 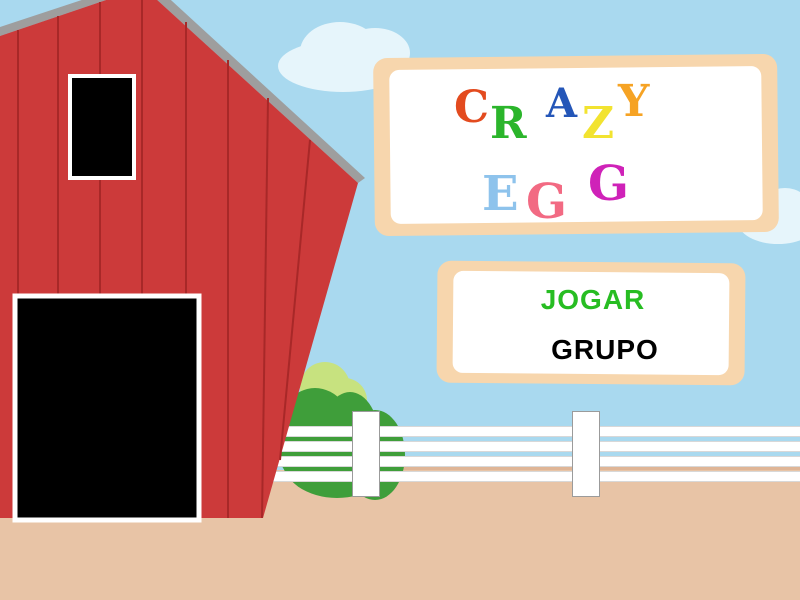 What do you see at coordinates (634, 101) in the screenshot?
I see `logo-letter: Y` at bounding box center [634, 101].